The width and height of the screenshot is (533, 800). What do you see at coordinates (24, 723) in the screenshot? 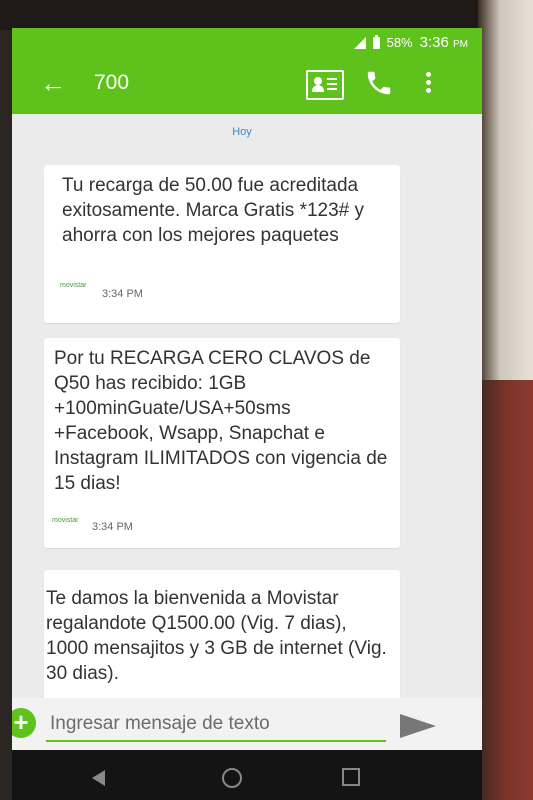
I see `add-attachment-icon: +` at bounding box center [24, 723].